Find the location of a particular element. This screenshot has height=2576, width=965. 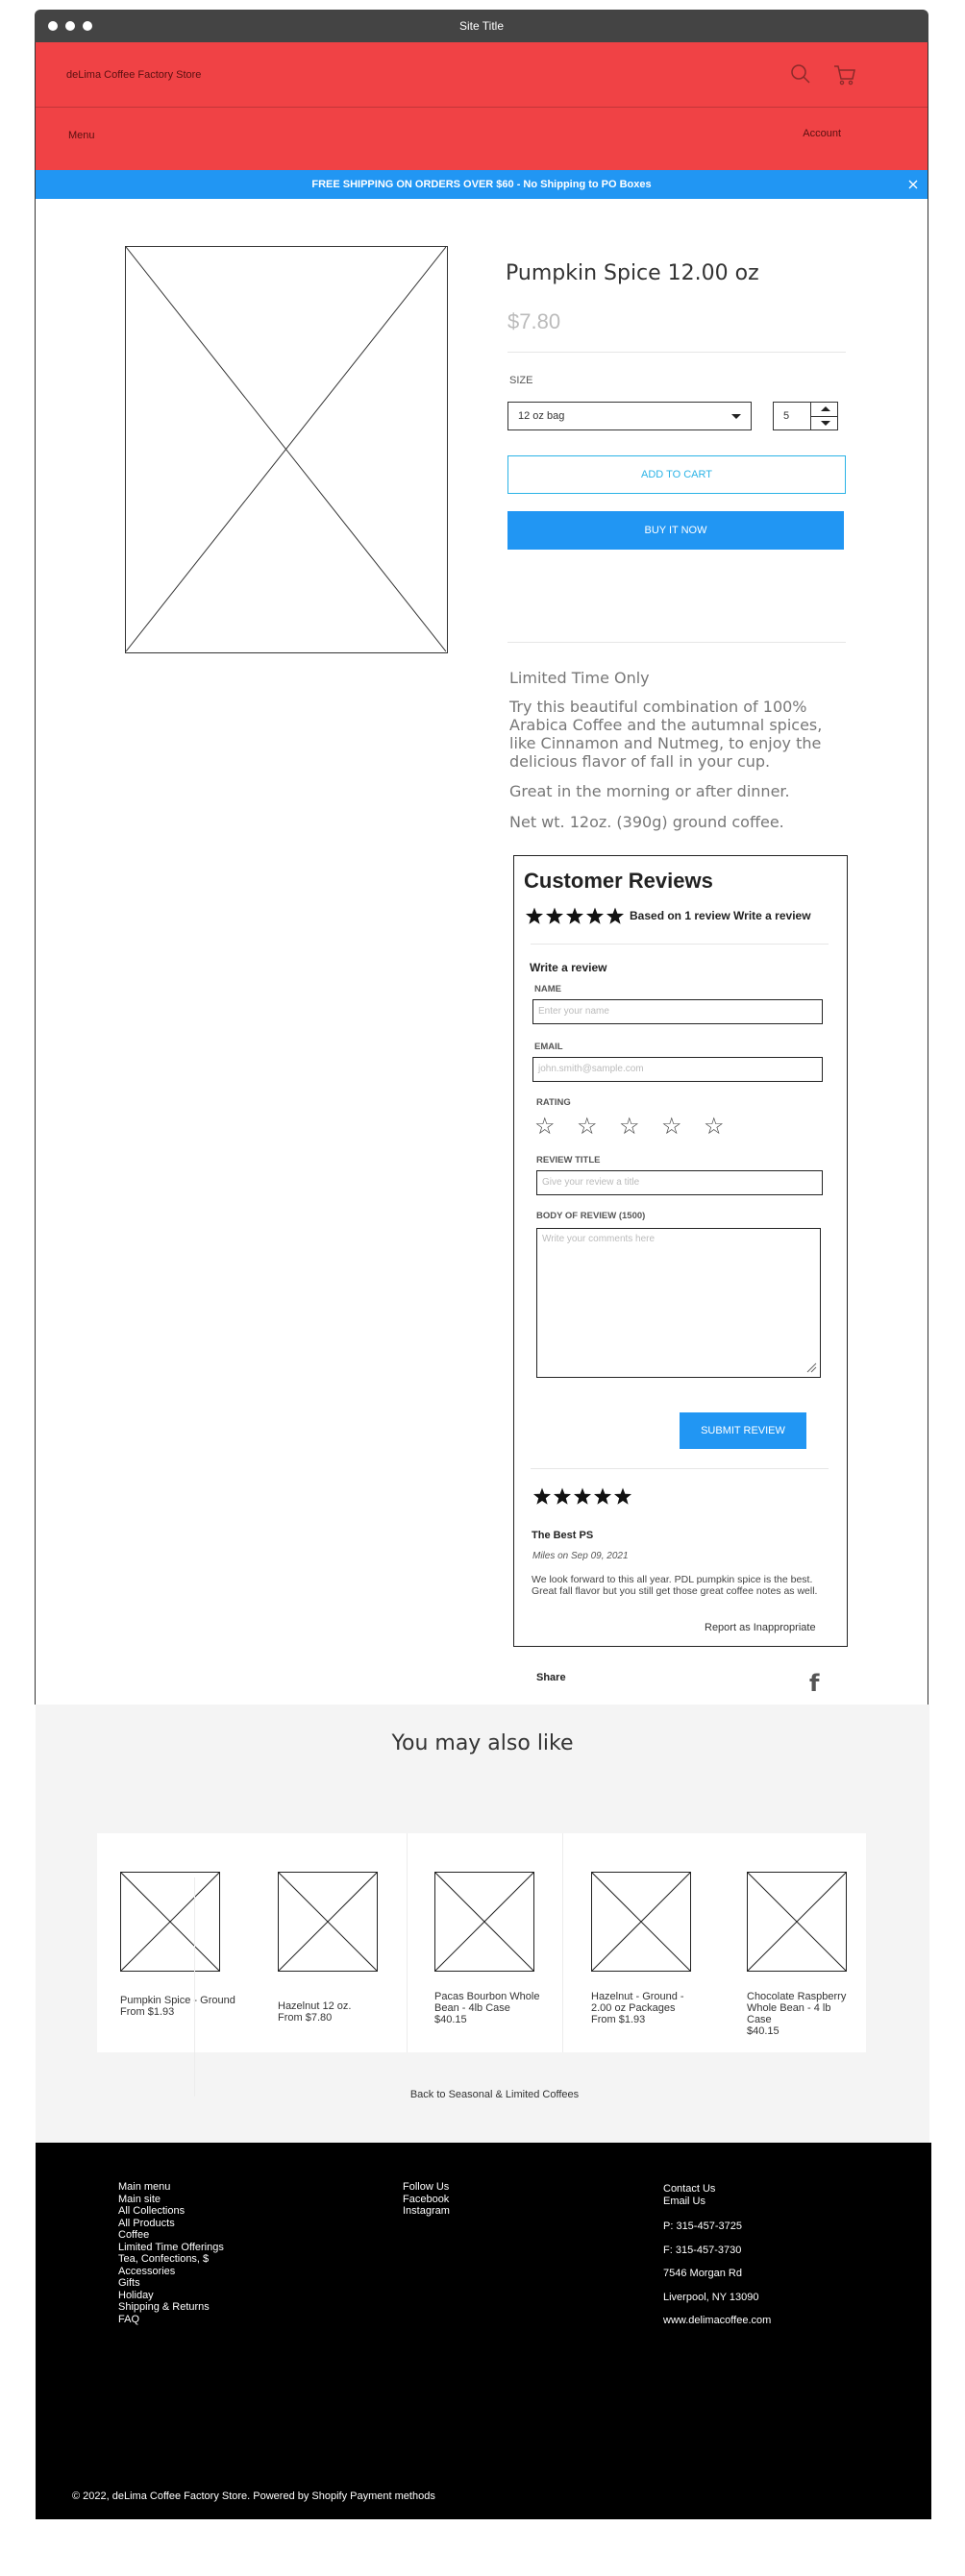

footer-link: Tea, Confections, $ is located at coordinates (171, 2259).